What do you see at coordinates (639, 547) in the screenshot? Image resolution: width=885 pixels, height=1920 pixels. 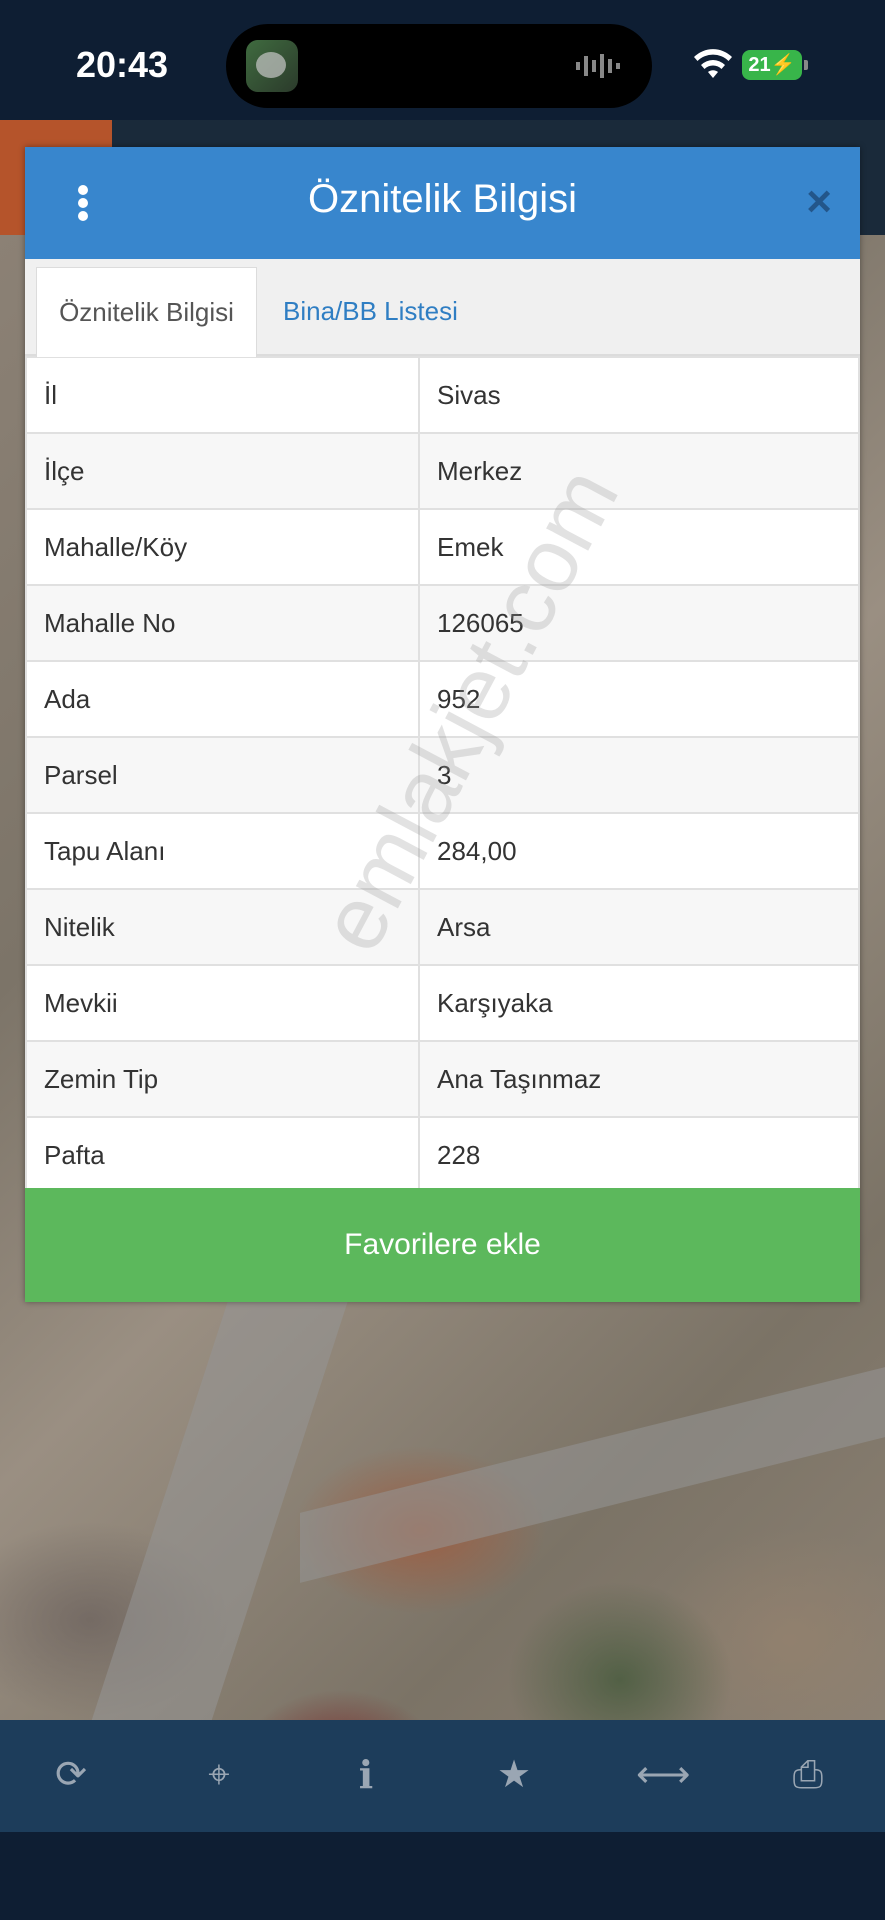 I see `attribute-value: Emek` at bounding box center [639, 547].